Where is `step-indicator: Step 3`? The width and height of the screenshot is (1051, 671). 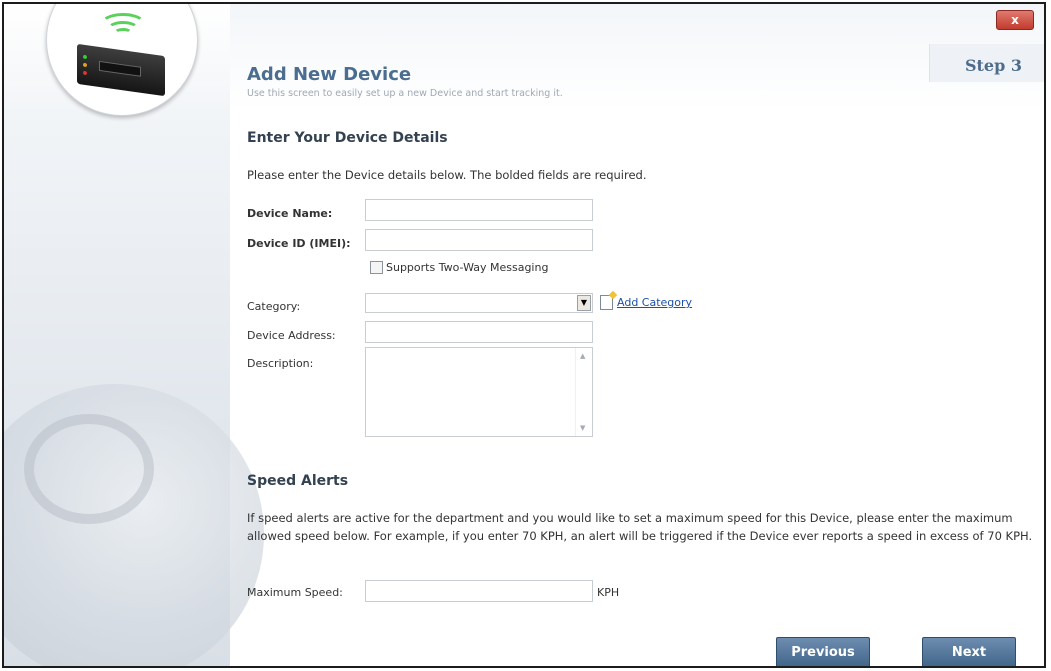
step-indicator: Step 3 is located at coordinates (986, 63).